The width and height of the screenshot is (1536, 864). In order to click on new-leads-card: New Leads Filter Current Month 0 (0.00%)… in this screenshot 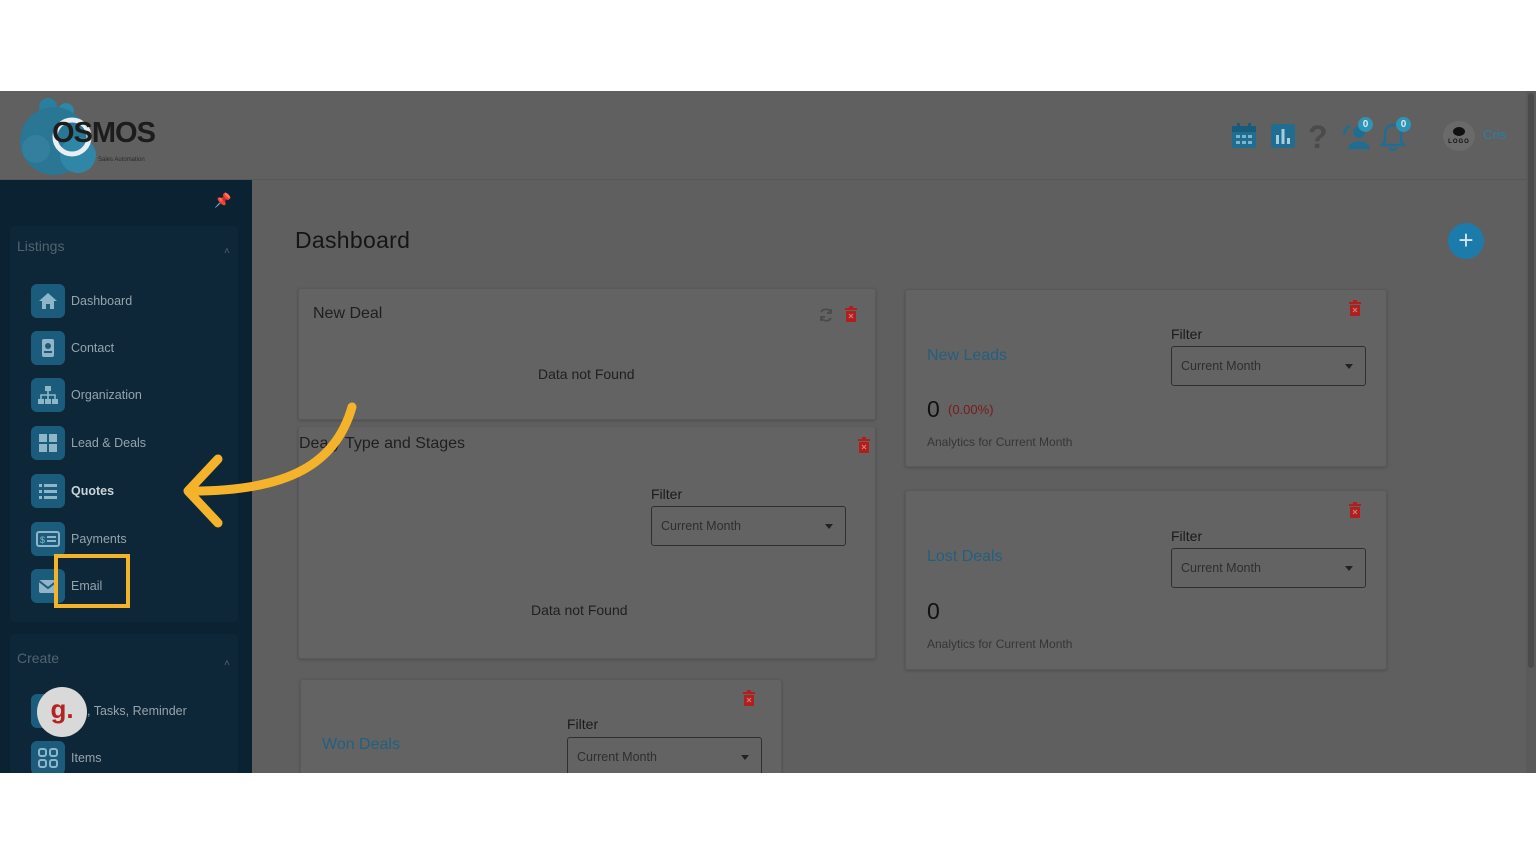, I will do `click(1146, 378)`.